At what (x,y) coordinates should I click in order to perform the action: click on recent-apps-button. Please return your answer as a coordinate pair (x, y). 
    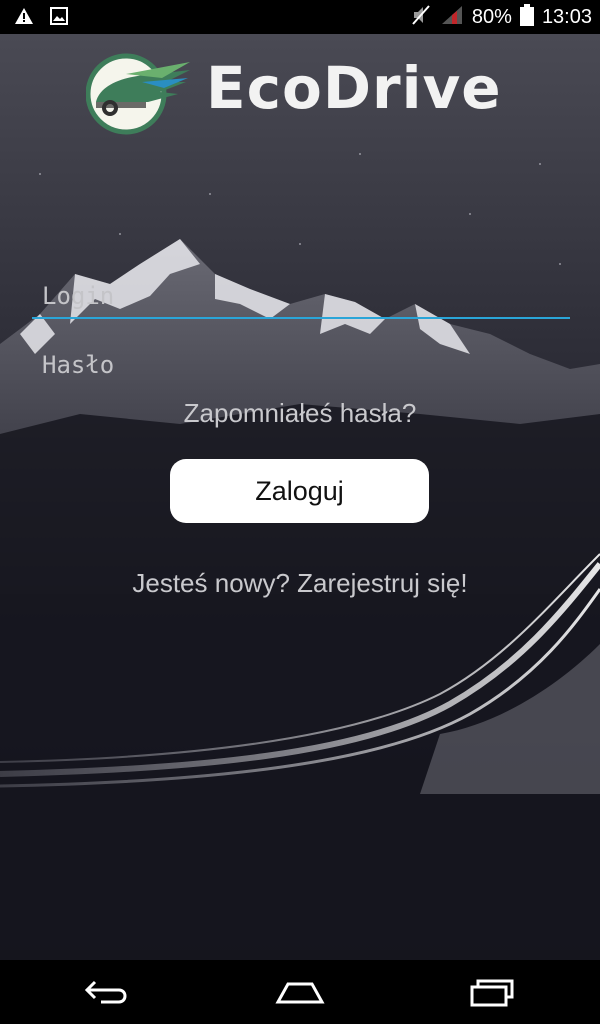
    Looking at the image, I should click on (494, 992).